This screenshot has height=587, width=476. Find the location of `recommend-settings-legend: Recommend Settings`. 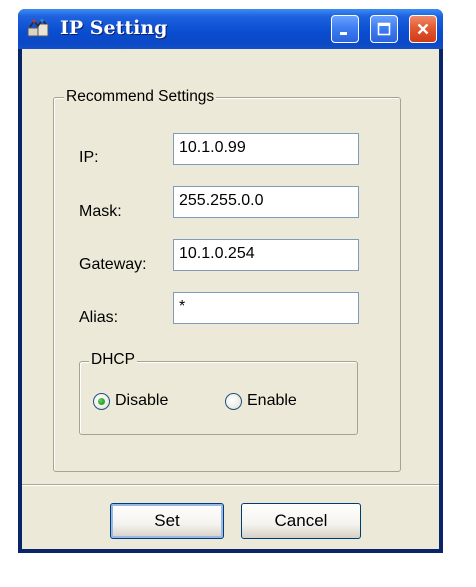

recommend-settings-legend: Recommend Settings is located at coordinates (140, 97).